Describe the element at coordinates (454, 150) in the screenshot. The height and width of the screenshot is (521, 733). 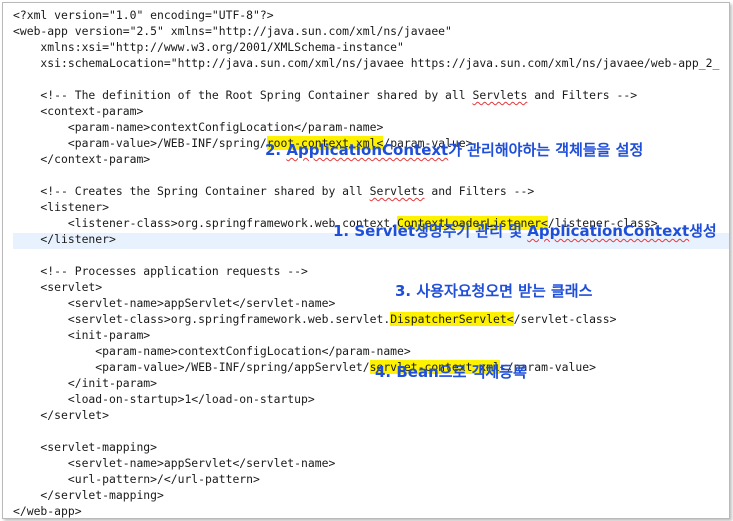
I see `annotation-2-application-context: 2. ApplicationContext가 관리해야하는 객체들을 설정` at that location.